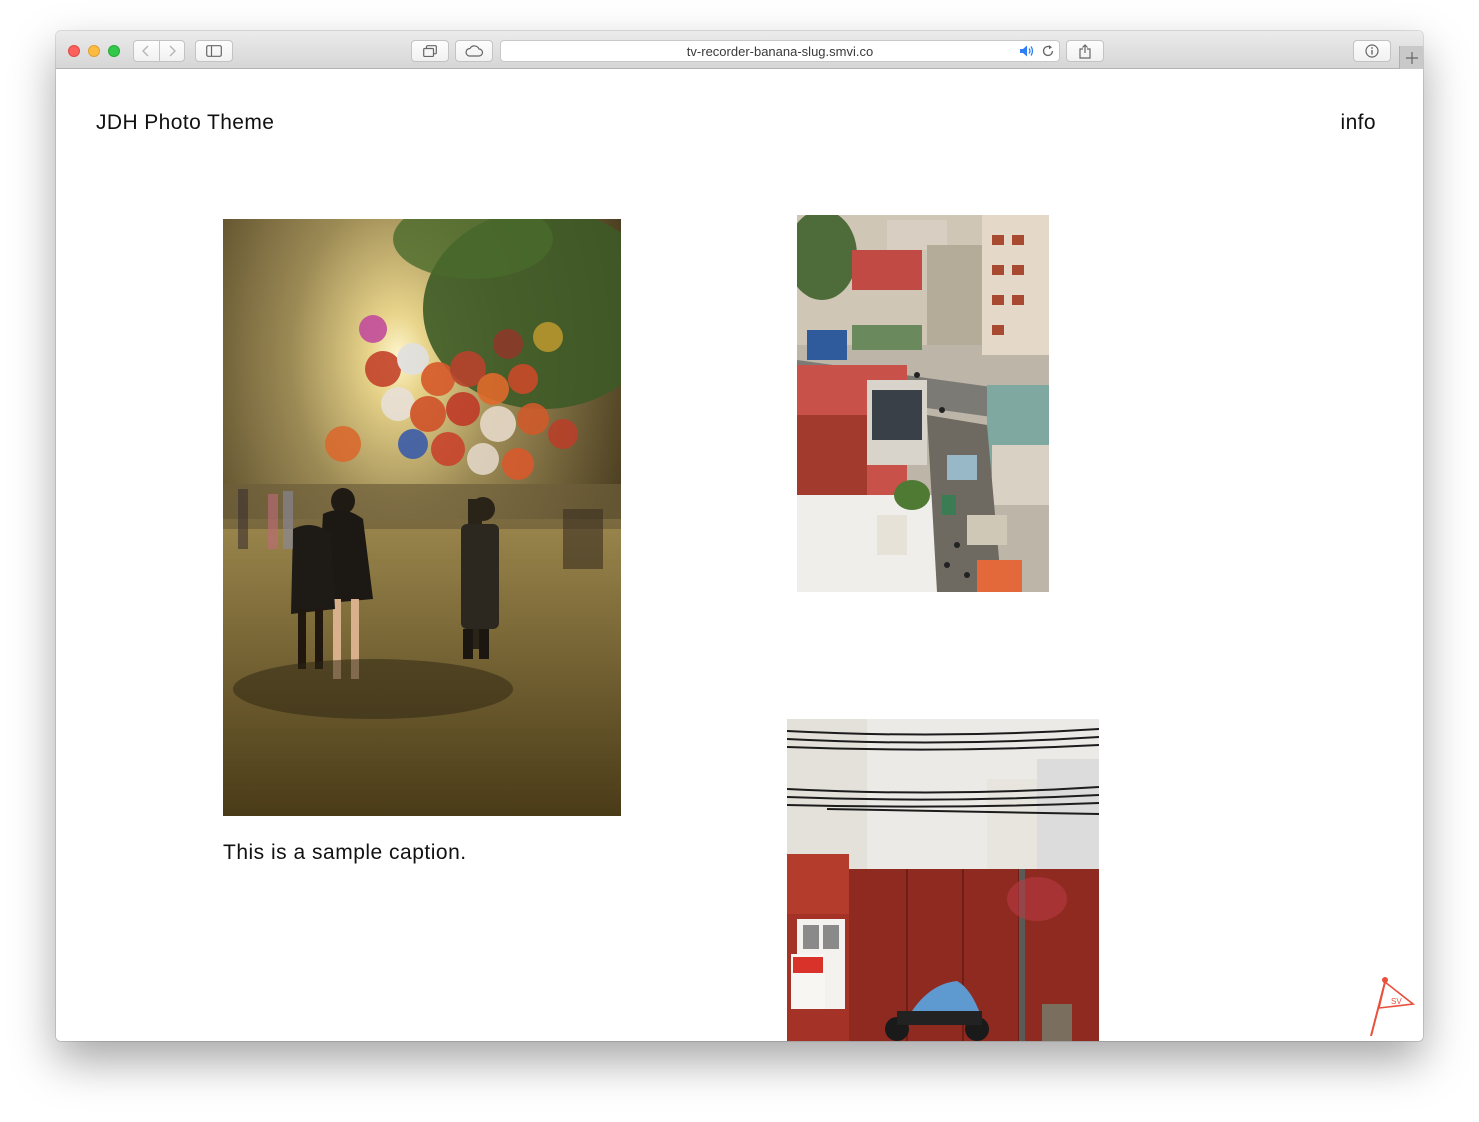  I want to click on balloon-vendor-photo, so click(422, 517).